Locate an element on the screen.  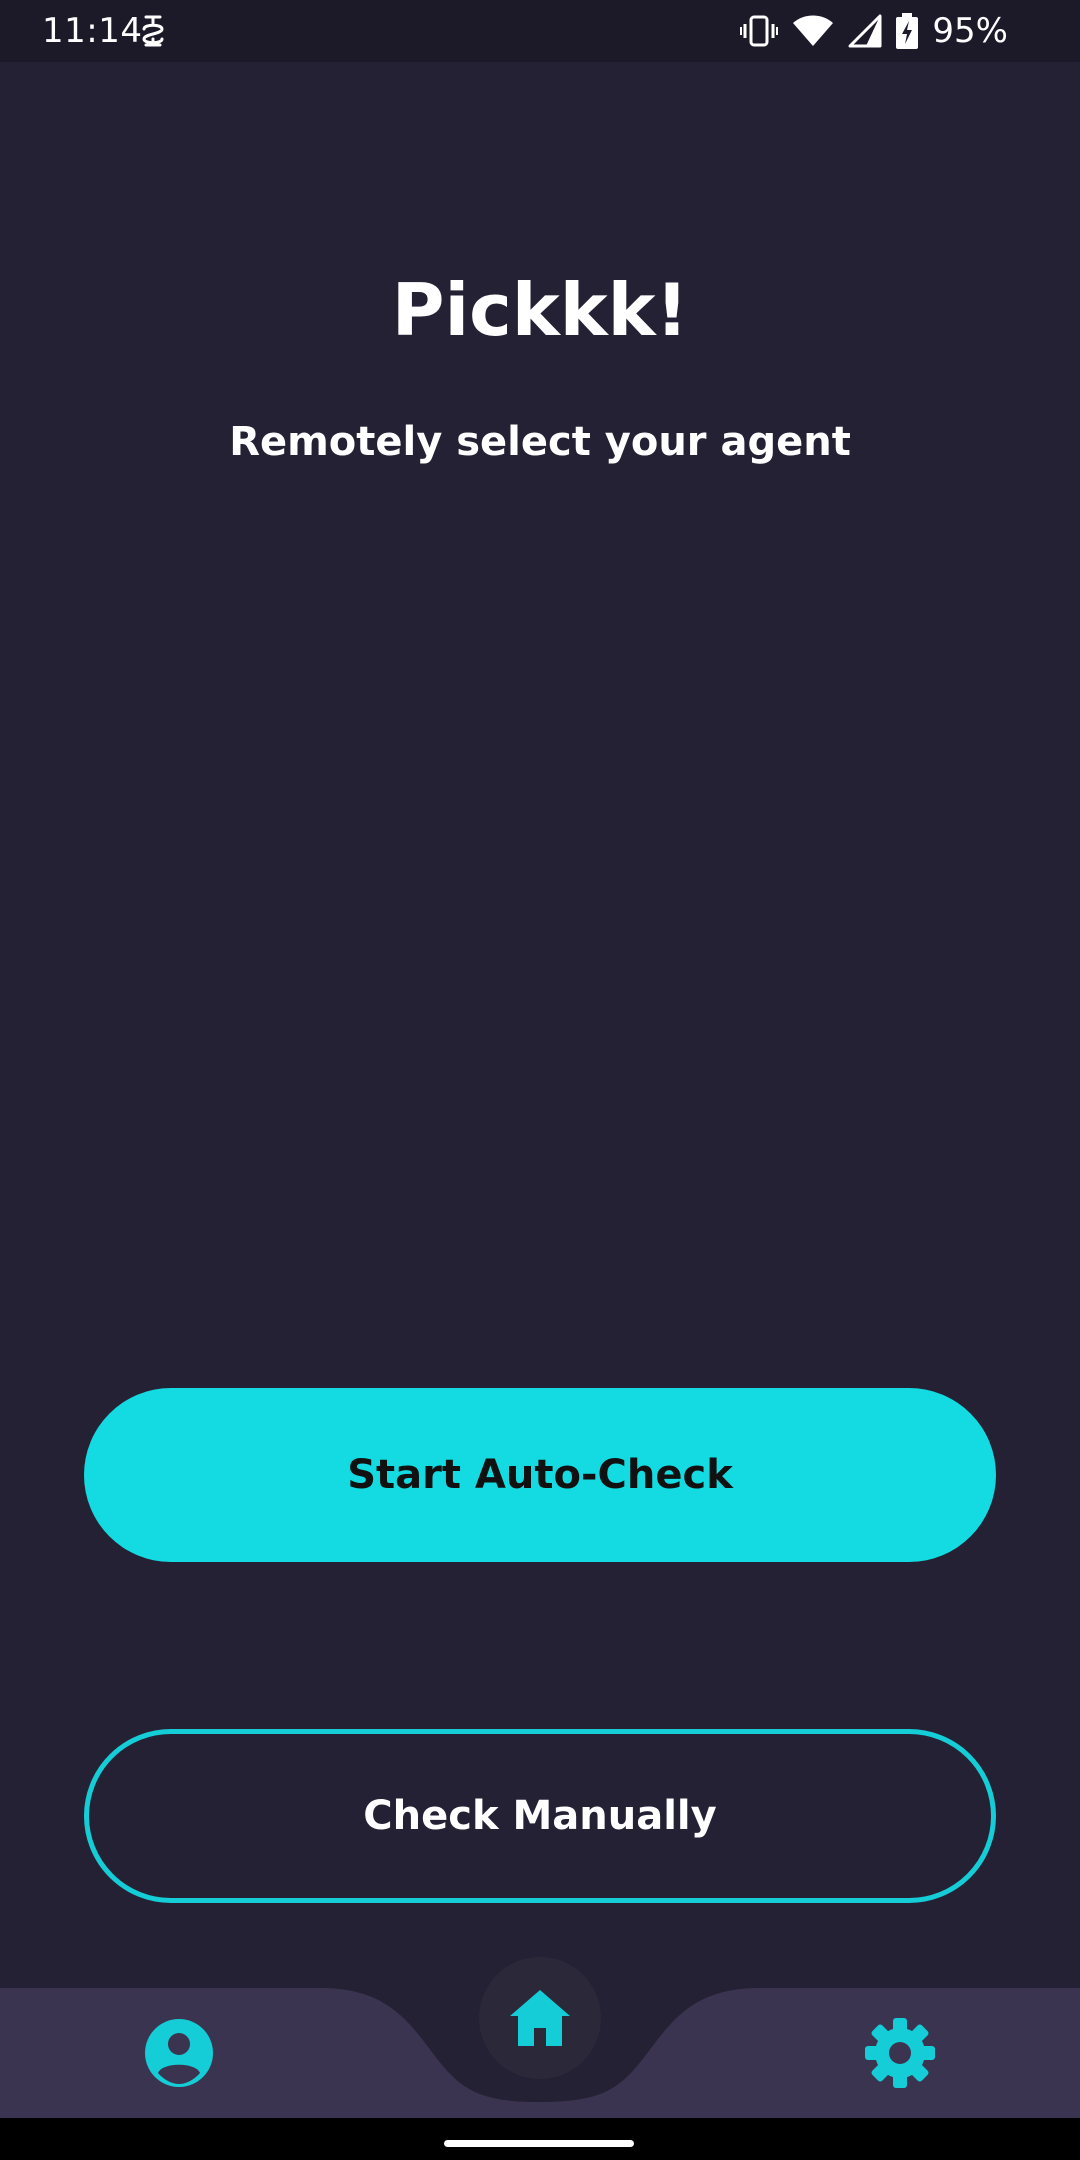
status-time: 11:14 is located at coordinates (92, 31).